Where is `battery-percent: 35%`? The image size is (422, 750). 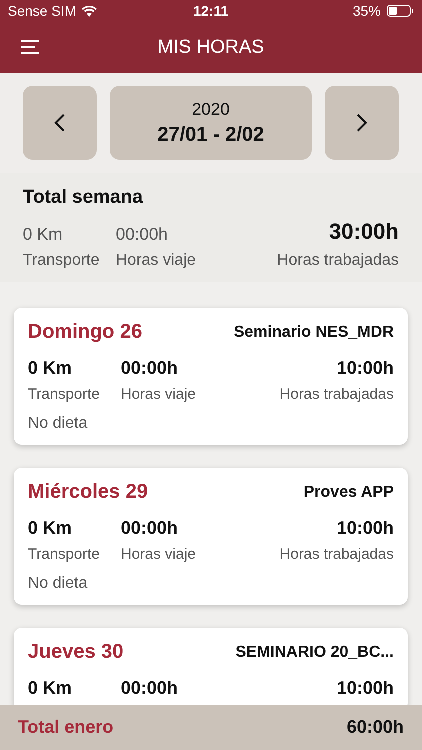
battery-percent: 35% is located at coordinates (367, 11).